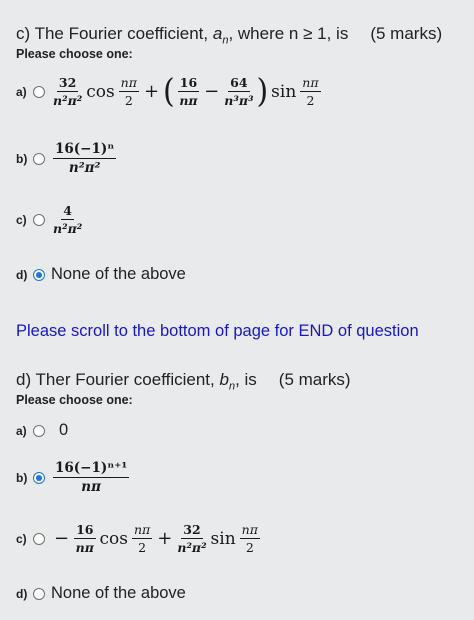  Describe the element at coordinates (156, 538) in the screenshot. I see `question-d-option-c-formula: − 16 nπ cos nπ 2 + 32 n²π² sin nπ 2` at that location.